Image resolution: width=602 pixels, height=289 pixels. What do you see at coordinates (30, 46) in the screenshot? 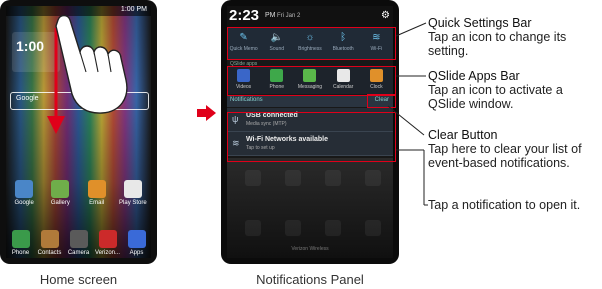
I see `clock-widget-text: 1:00` at bounding box center [30, 46].